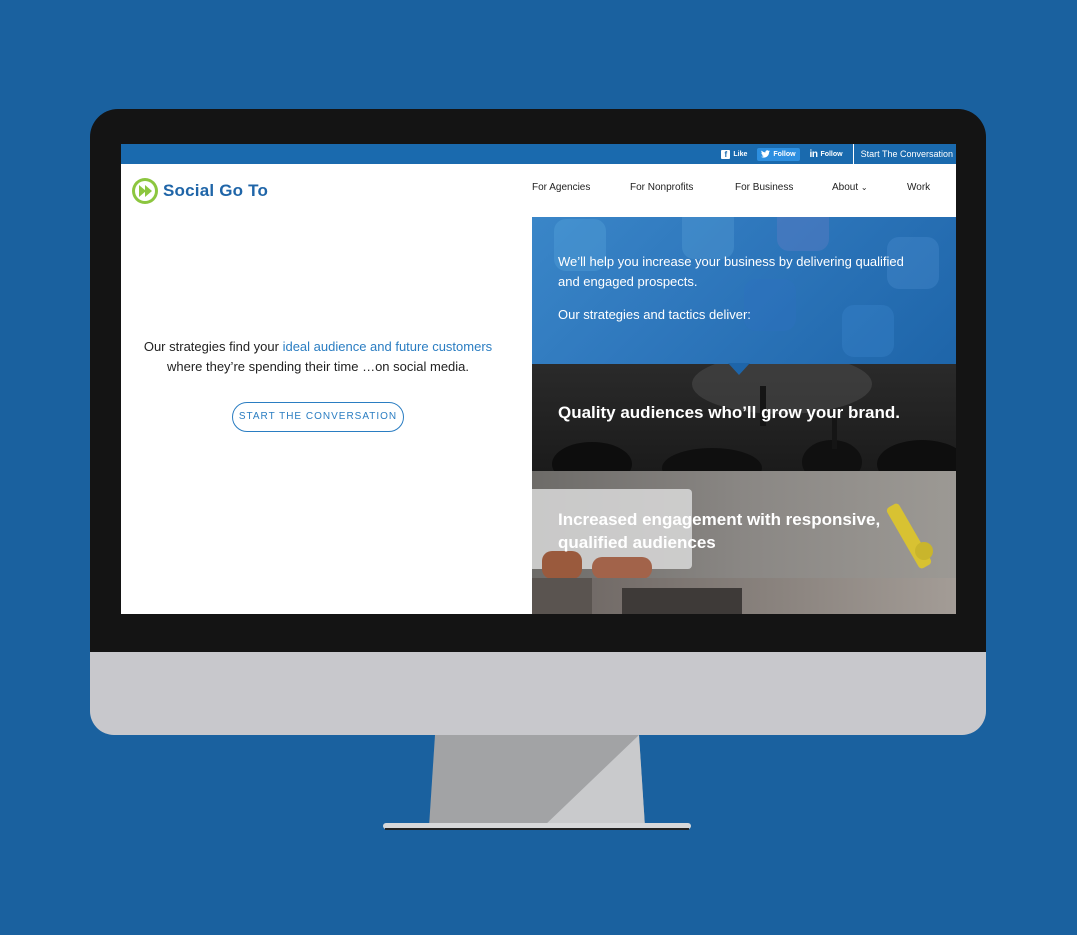 Image resolution: width=1077 pixels, height=935 pixels. What do you see at coordinates (744, 596) in the screenshot?
I see `feature-panel-partial` at bounding box center [744, 596].